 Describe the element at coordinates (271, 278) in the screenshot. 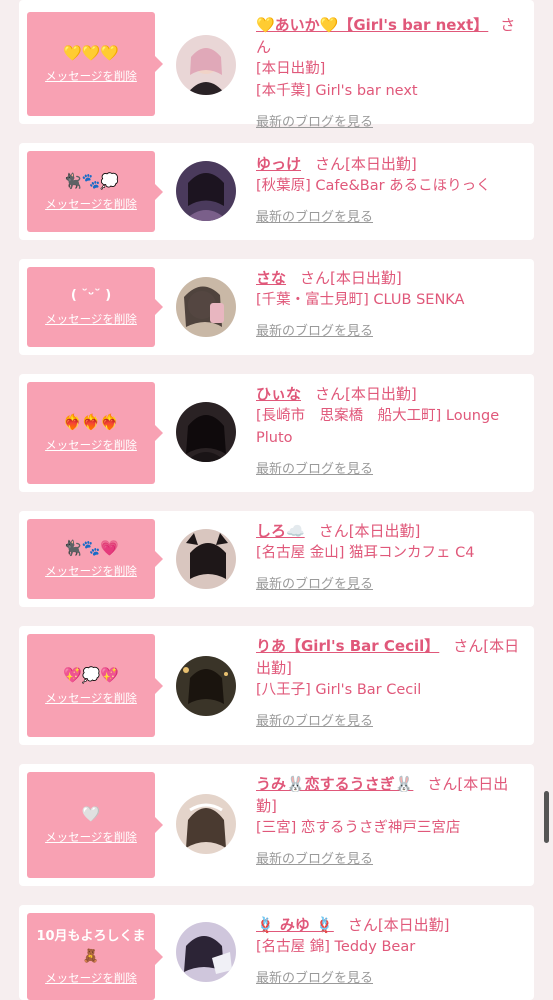

I see `cast-name-link: さな` at that location.